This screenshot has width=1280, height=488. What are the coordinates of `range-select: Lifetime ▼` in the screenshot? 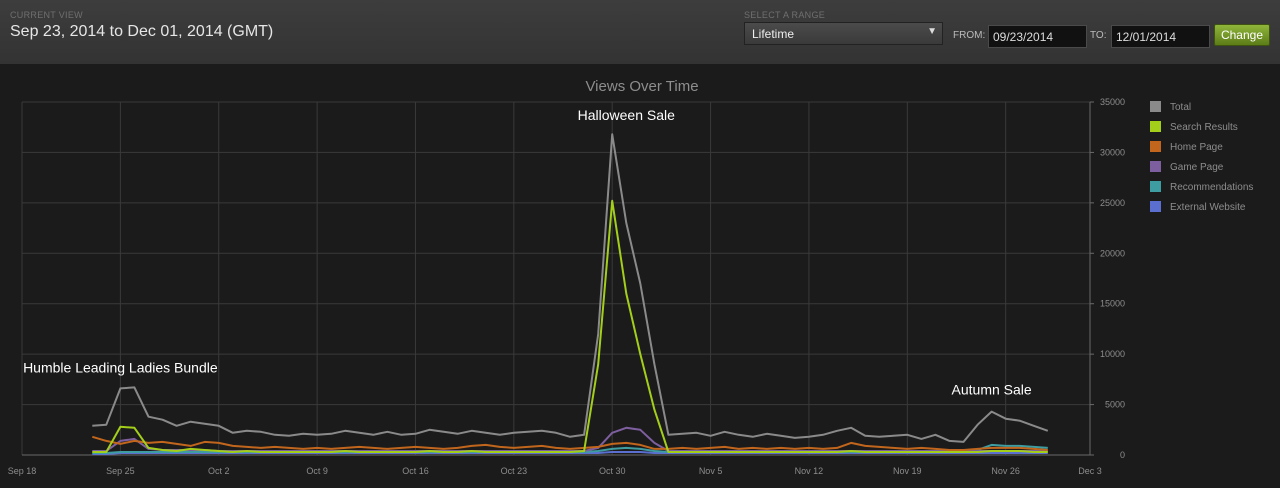 It's located at (843, 33).